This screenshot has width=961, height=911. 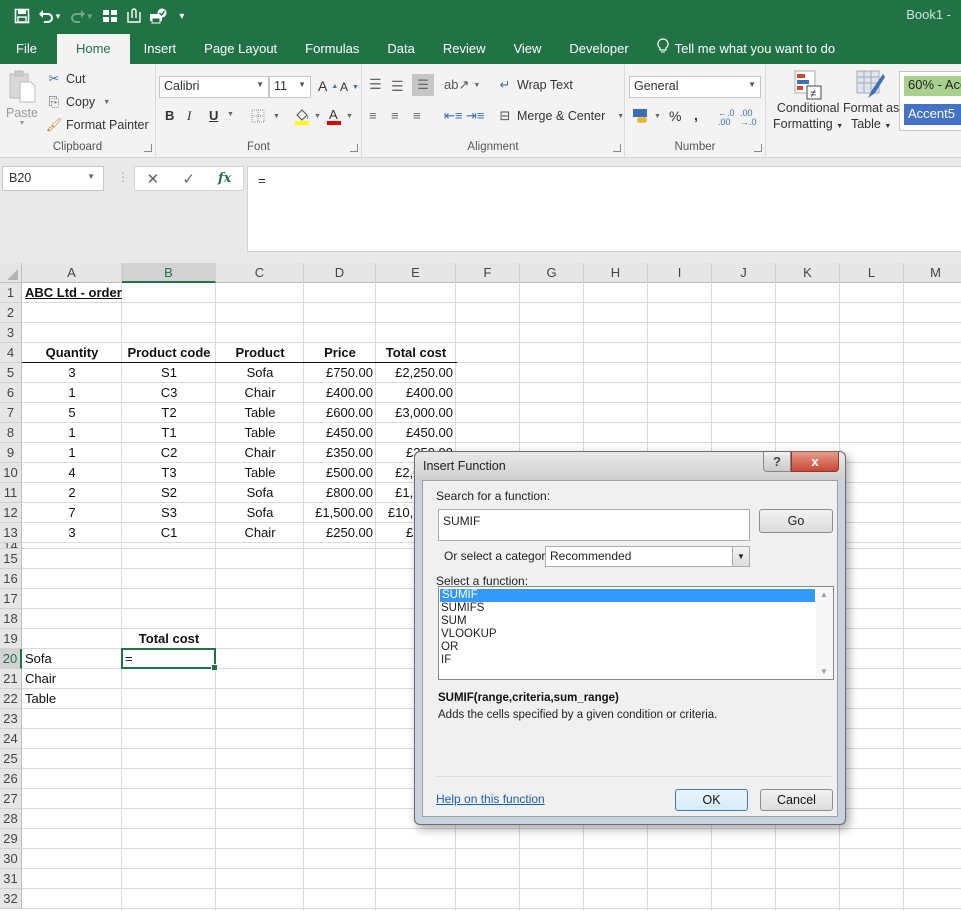 I want to click on cell-product-code: S1, so click(x=169, y=373).